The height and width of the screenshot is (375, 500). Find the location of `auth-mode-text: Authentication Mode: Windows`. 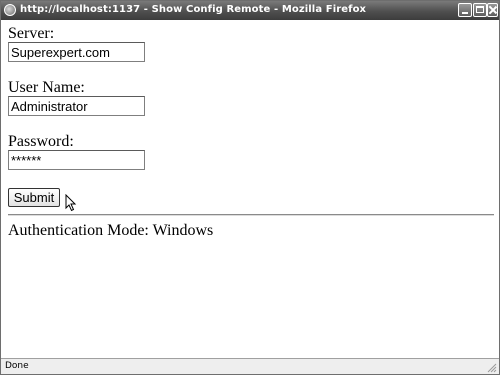

auth-mode-text: Authentication Mode: Windows is located at coordinates (111, 230).